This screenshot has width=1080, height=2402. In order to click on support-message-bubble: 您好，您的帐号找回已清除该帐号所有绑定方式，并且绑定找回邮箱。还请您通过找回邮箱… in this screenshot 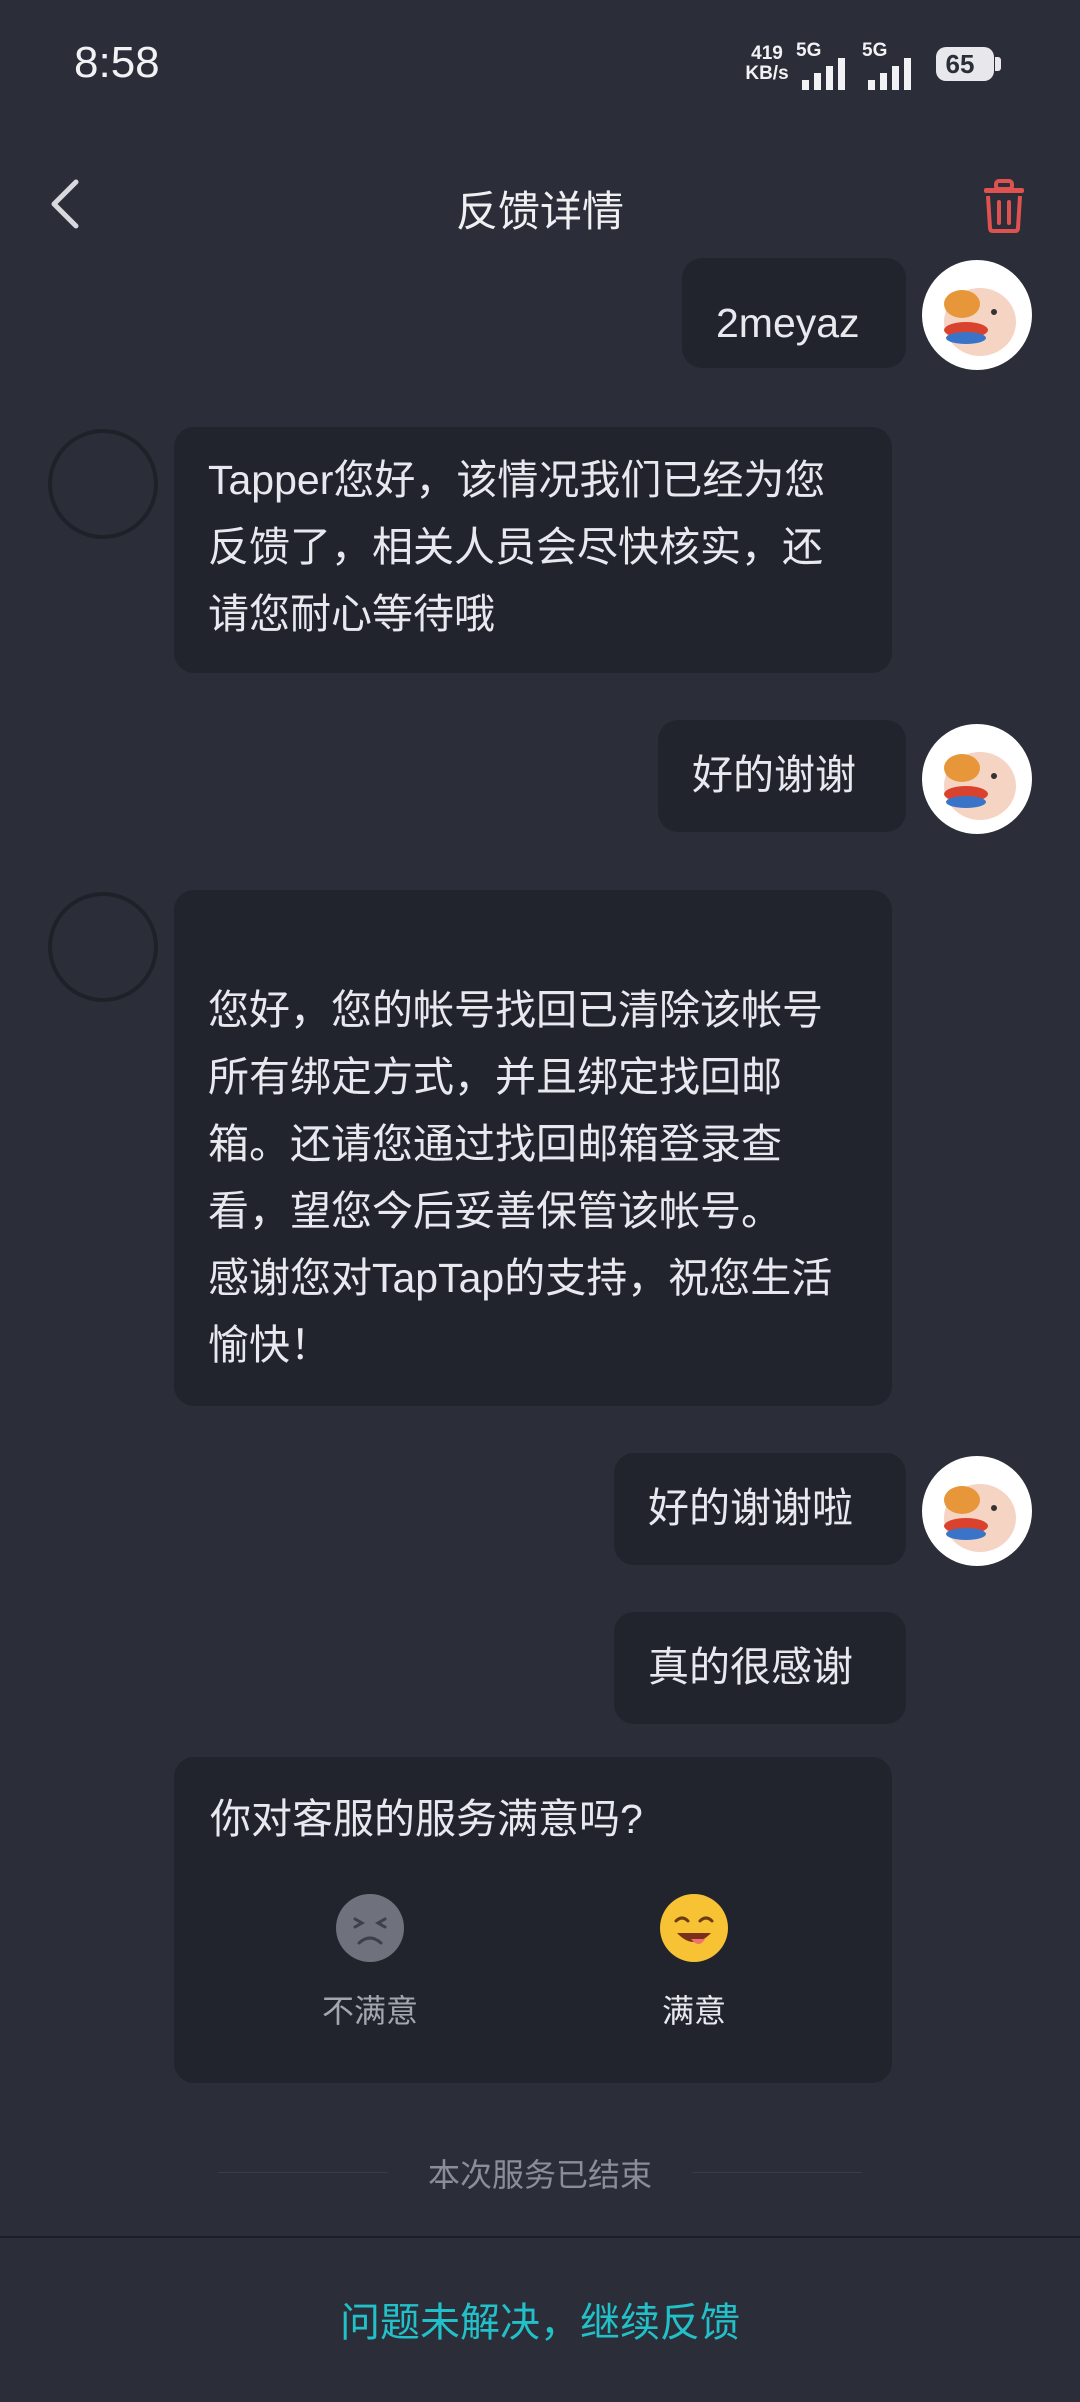, I will do `click(533, 1148)`.